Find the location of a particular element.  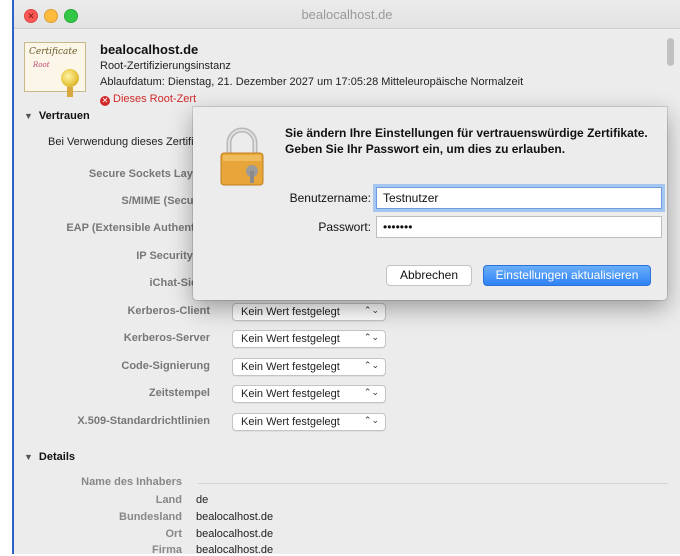

title-bar: ✕ bealocalhost.de is located at coordinates (347, 14).